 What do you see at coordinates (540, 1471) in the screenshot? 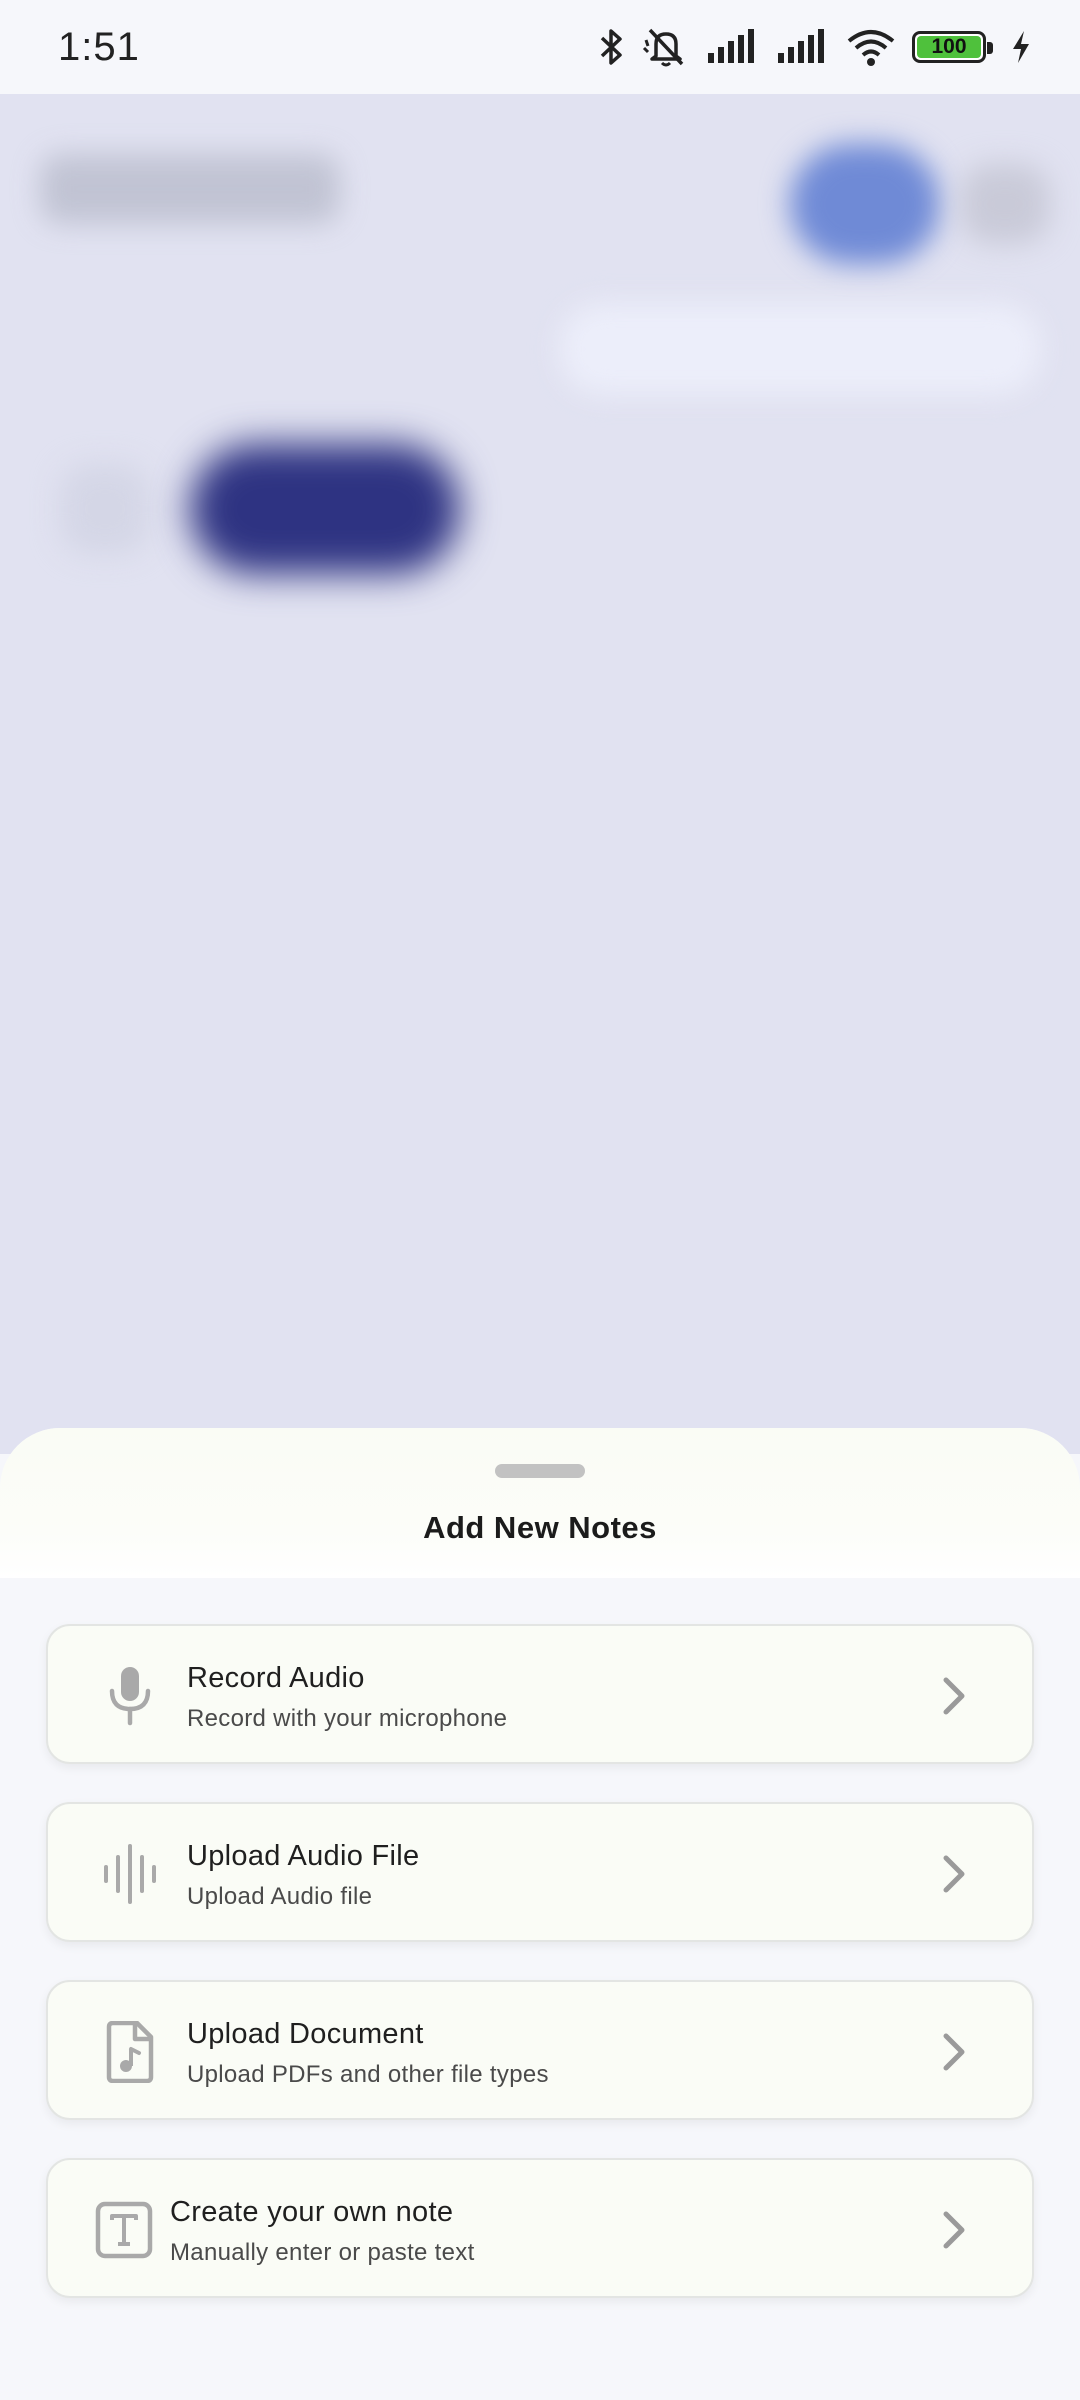
I see `drag-handle` at bounding box center [540, 1471].